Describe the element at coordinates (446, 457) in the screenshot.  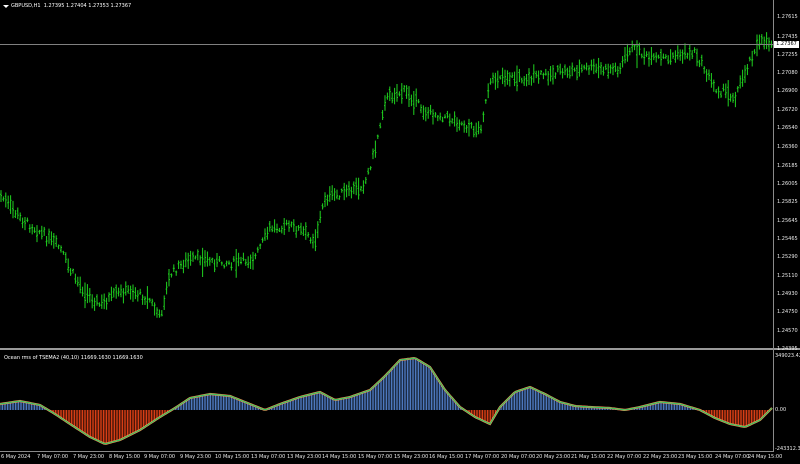
I see `time-tick-label: 16 May 15:00` at that location.